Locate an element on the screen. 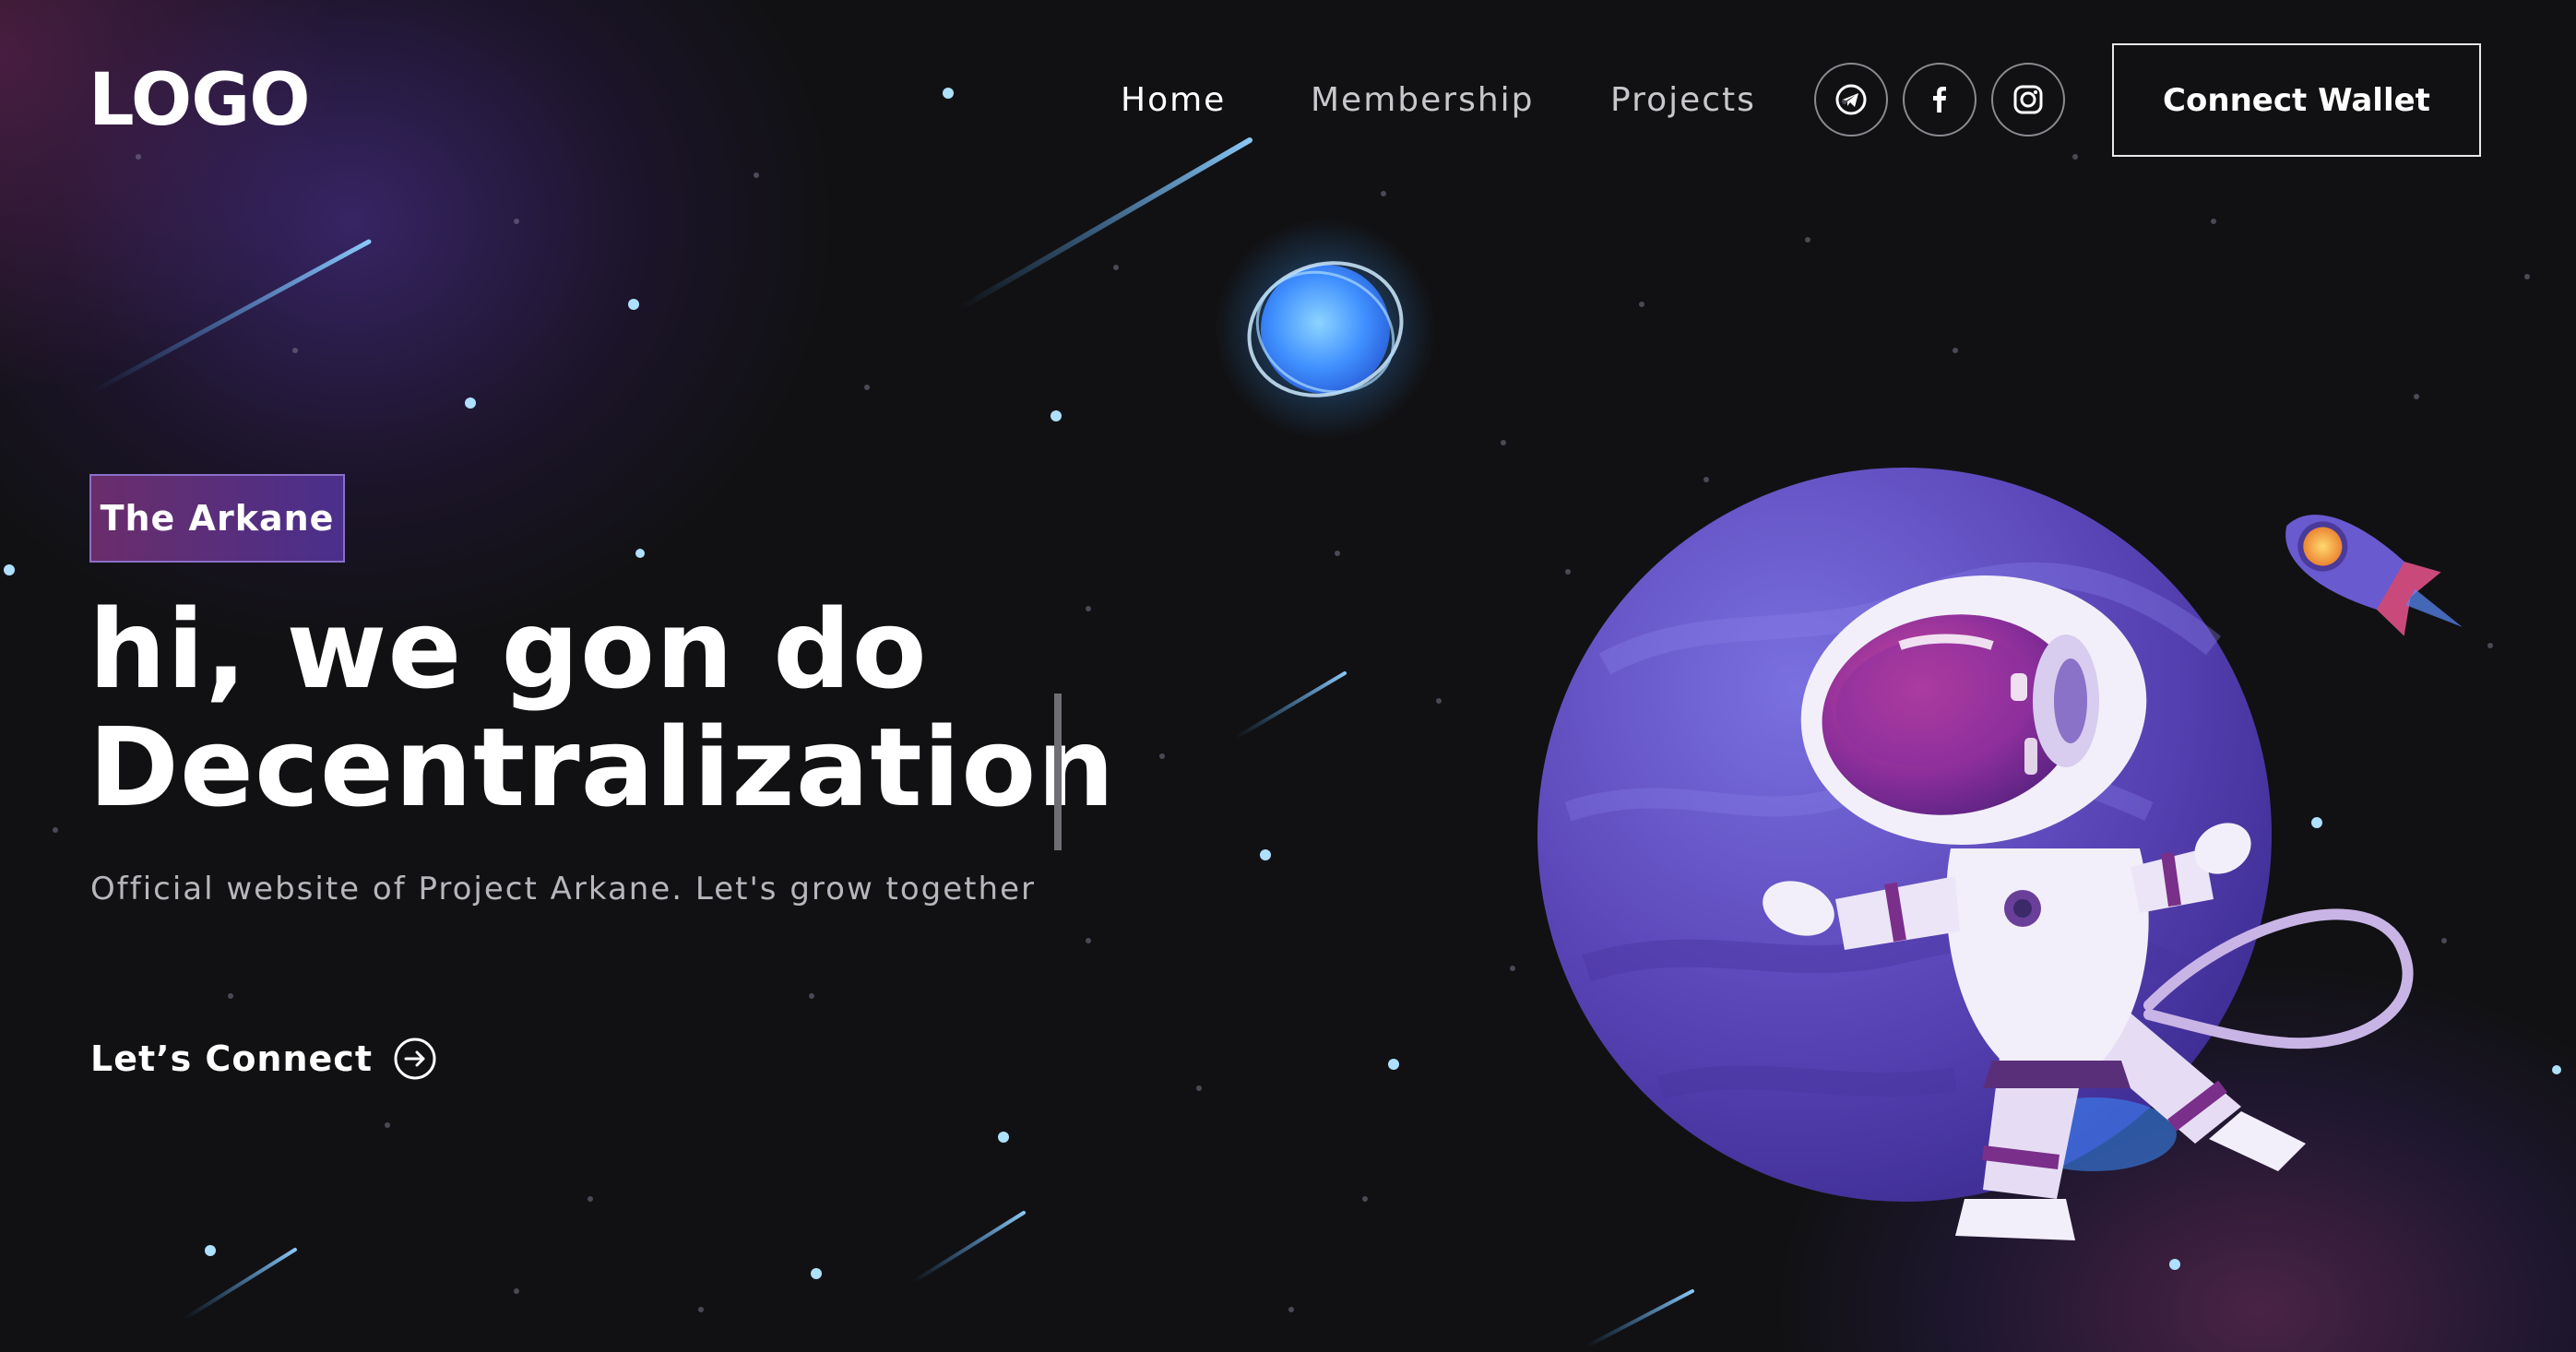  facebook-icon is located at coordinates (1939, 100).